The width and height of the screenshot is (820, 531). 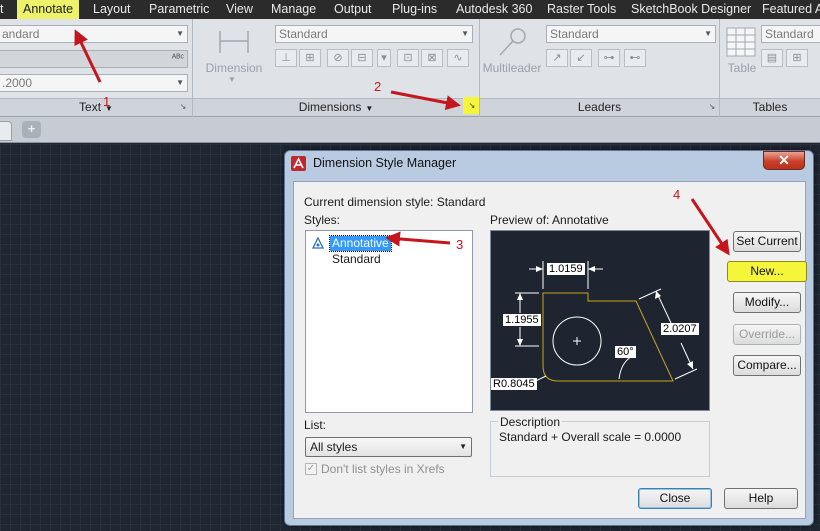 What do you see at coordinates (414, 9) in the screenshot?
I see `menu-item-plug-ins: Plug-ins` at bounding box center [414, 9].